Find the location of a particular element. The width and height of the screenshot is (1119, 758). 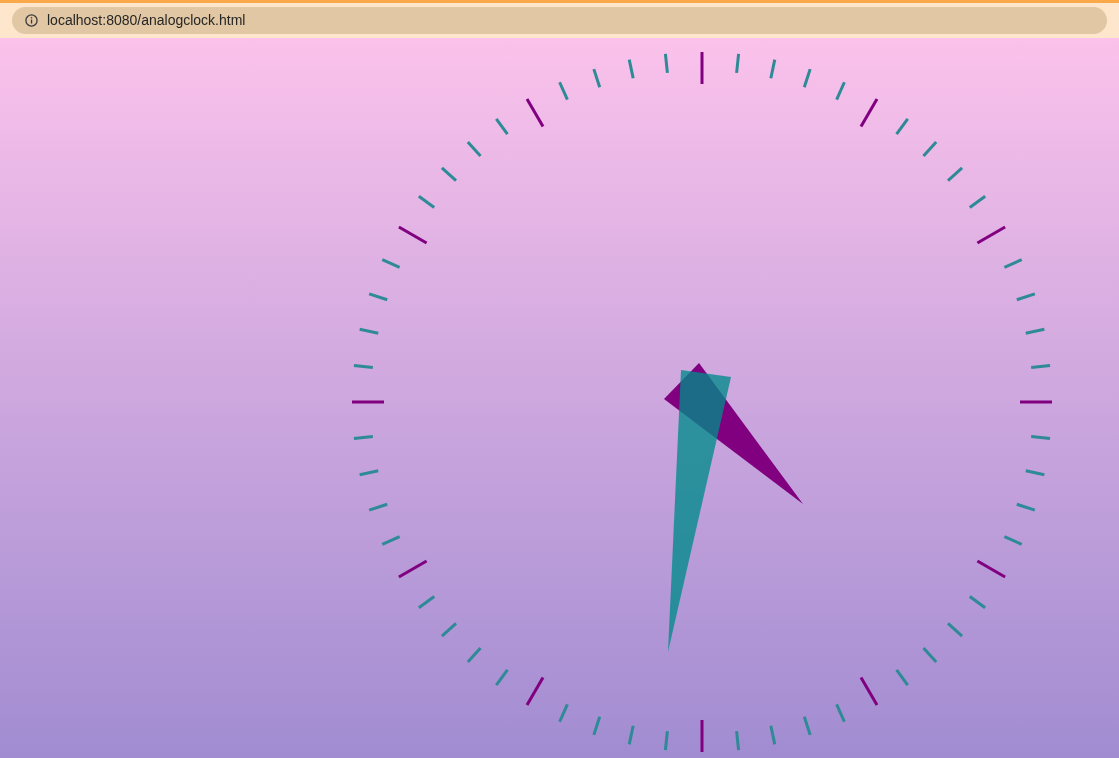

info-icon is located at coordinates (31, 20).